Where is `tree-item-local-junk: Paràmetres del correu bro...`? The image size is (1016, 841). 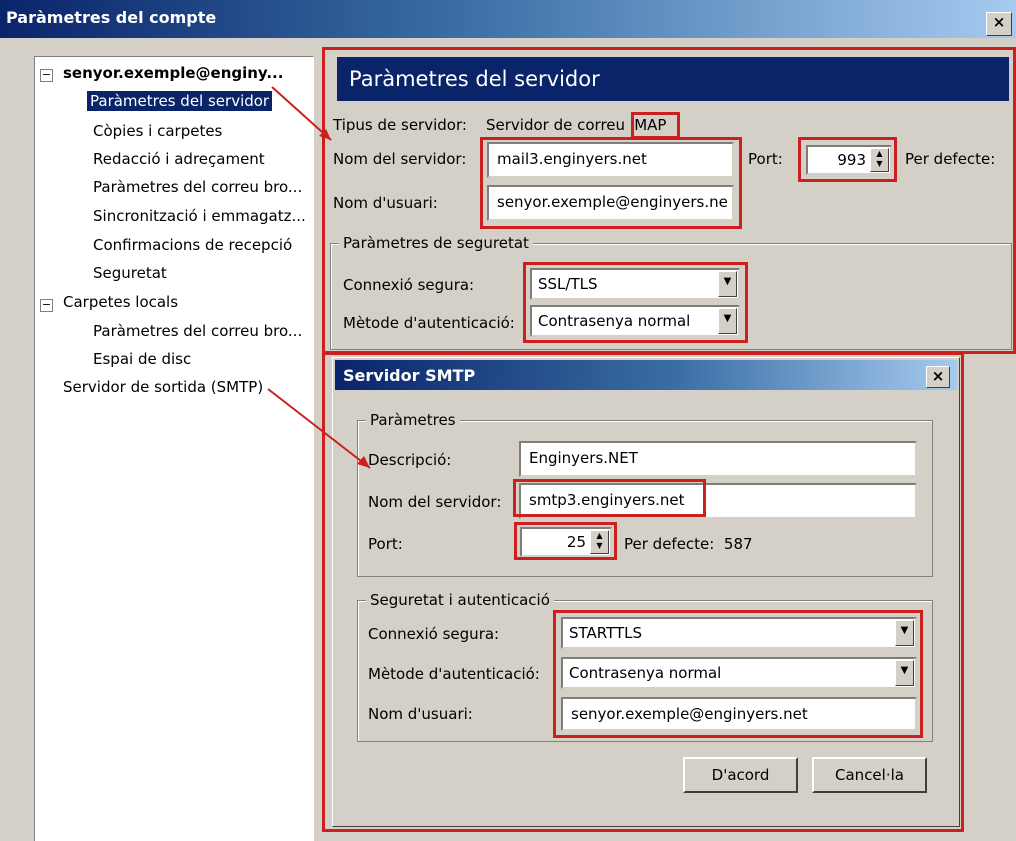 tree-item-local-junk: Paràmetres del correu bro... is located at coordinates (197, 331).